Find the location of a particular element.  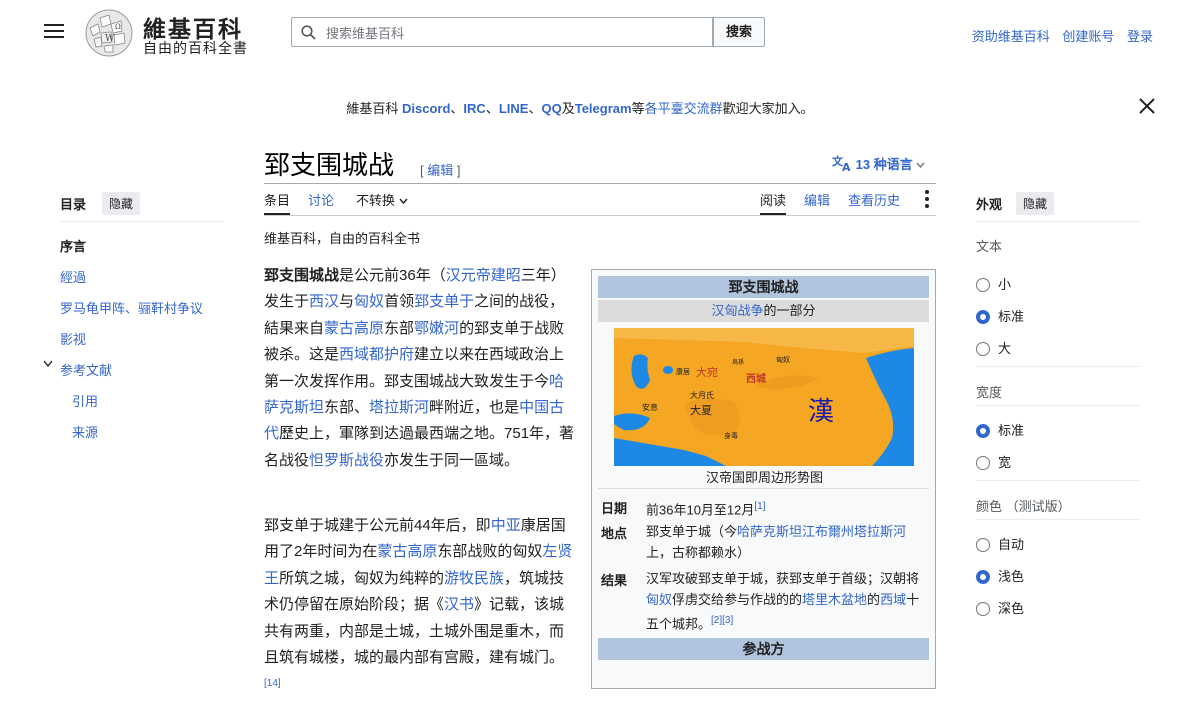

translate-icon: 文 A is located at coordinates (841, 164).